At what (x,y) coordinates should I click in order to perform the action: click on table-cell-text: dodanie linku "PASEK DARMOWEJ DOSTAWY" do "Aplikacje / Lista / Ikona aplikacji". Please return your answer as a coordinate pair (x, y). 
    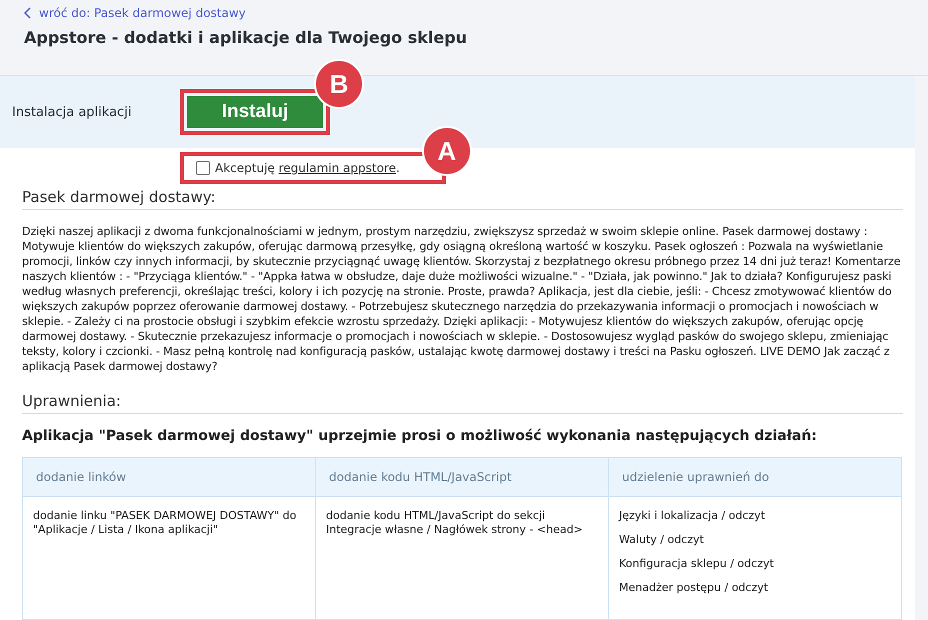
    Looking at the image, I should click on (165, 523).